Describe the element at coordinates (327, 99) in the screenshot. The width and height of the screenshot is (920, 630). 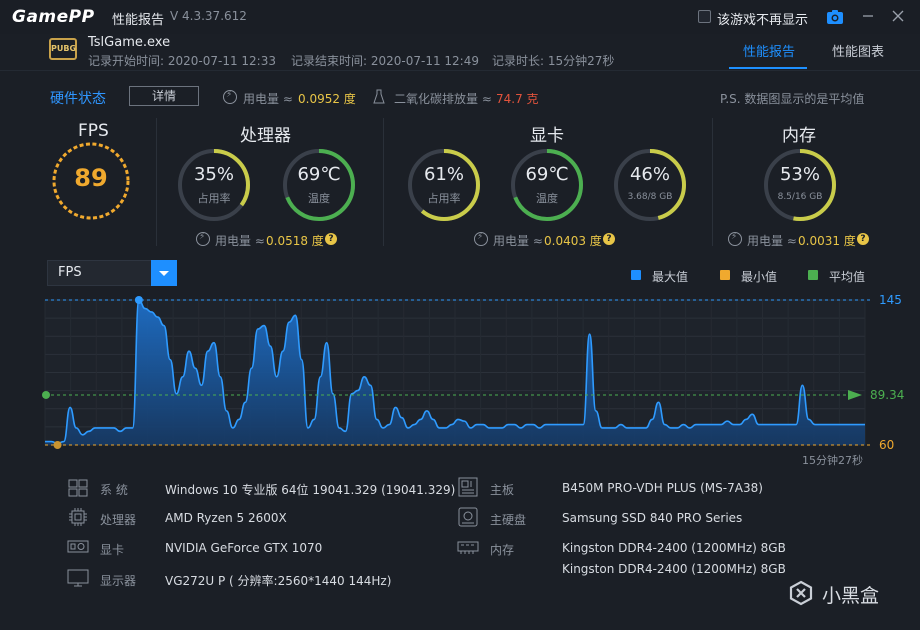
I see `total-power-value: 0.0952 度` at that location.